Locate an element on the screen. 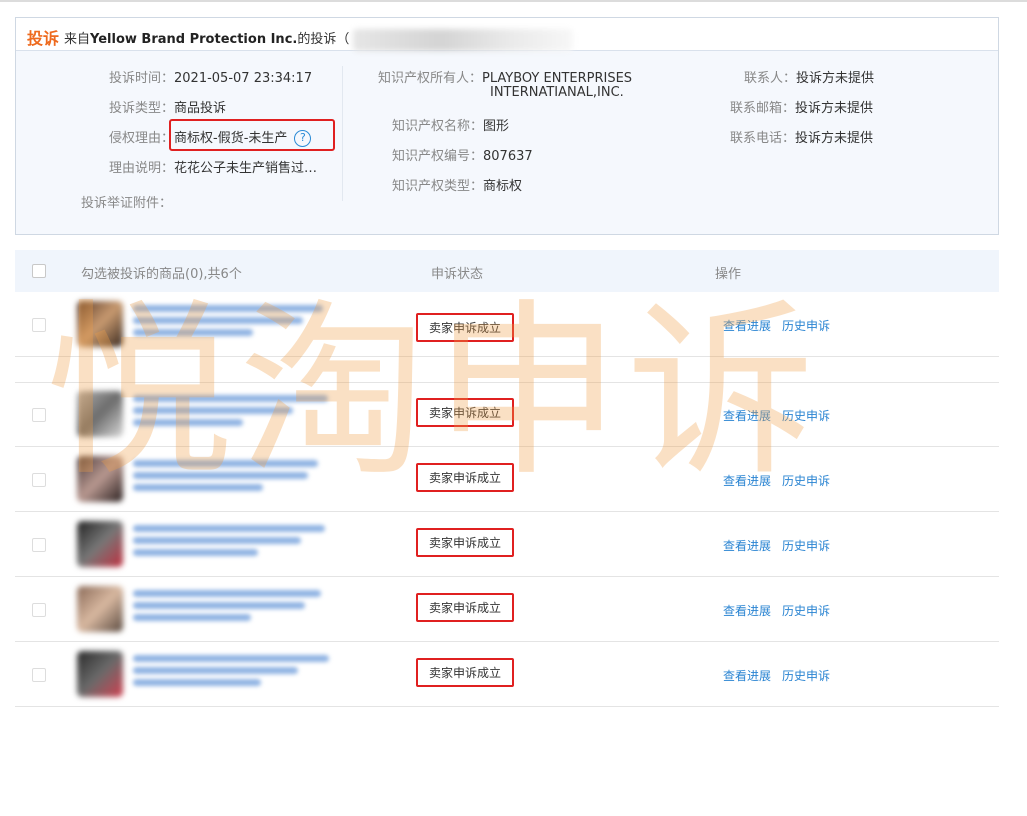 Image resolution: width=1027 pixels, height=816 pixels. explanation-label: 理由说明： is located at coordinates (142, 168).